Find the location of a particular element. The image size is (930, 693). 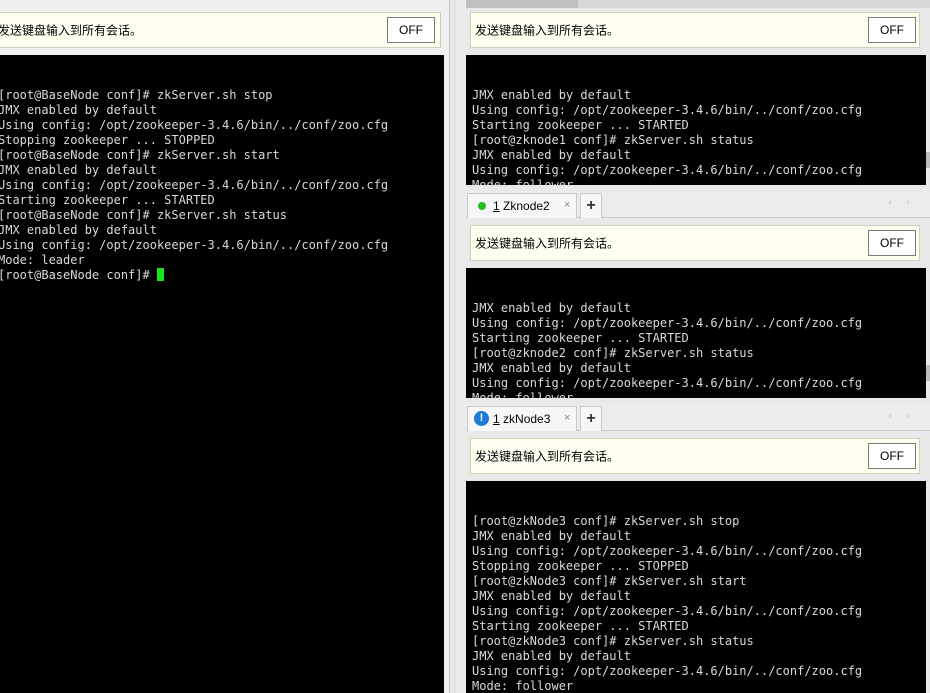

terminal-line-text: [root@BaseNode conf]# zkServer.sh stop is located at coordinates (136, 95).